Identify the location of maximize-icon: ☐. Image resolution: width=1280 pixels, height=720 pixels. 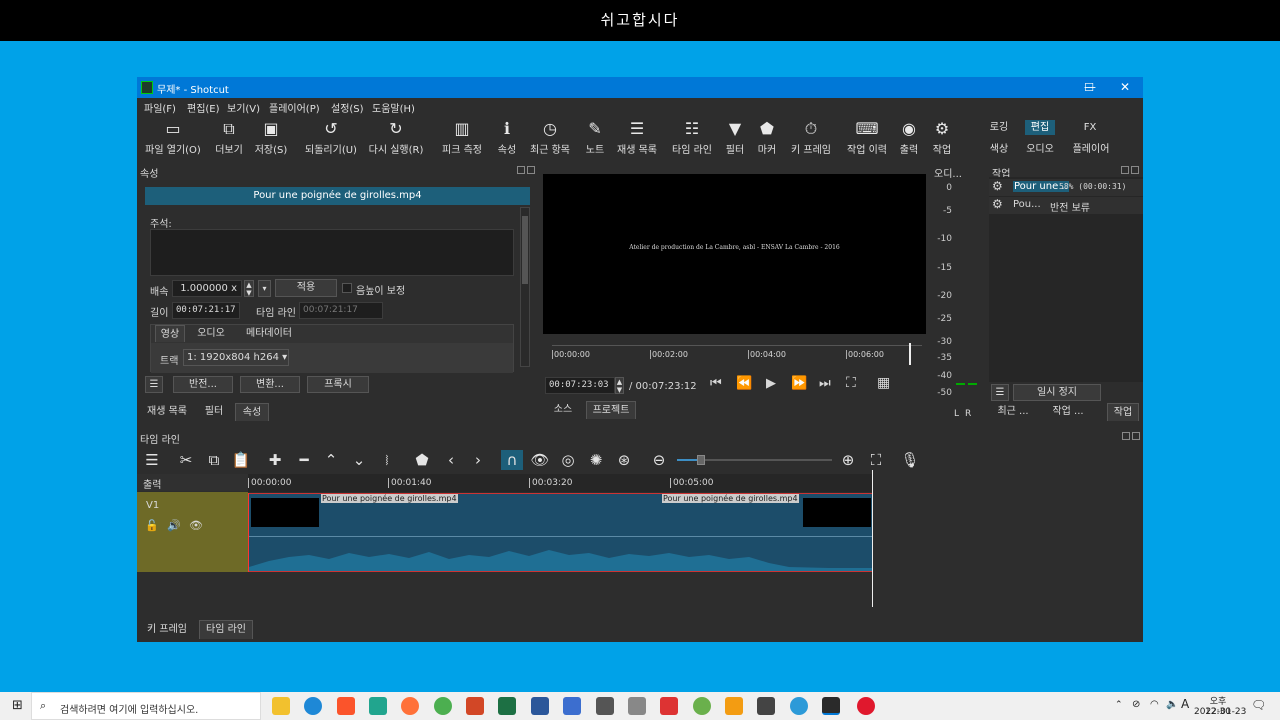
(1089, 87).